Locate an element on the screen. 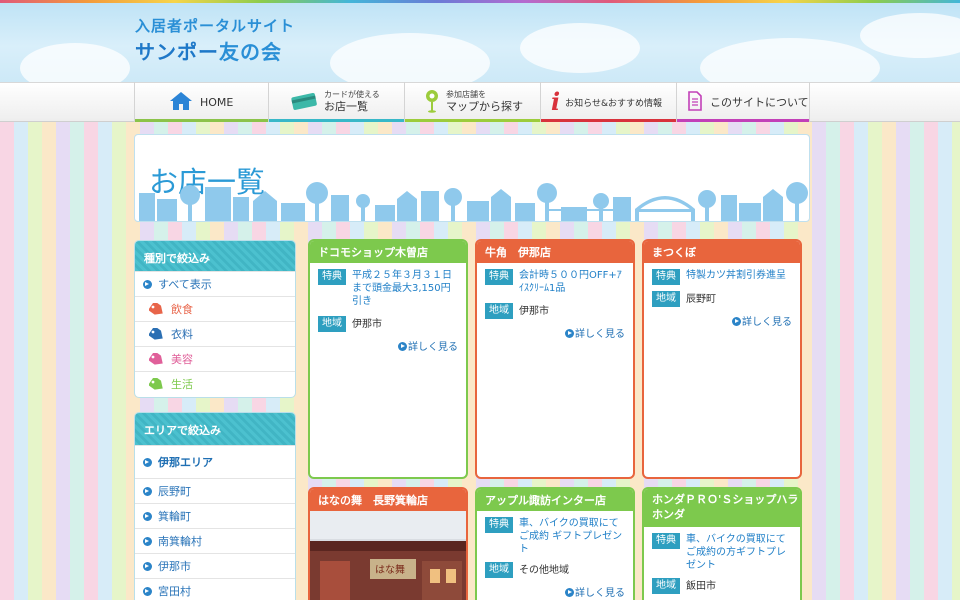 This screenshot has height=600, width=960. site-header: 入居者ポータルサイト サンポー友の会 is located at coordinates (480, 42).